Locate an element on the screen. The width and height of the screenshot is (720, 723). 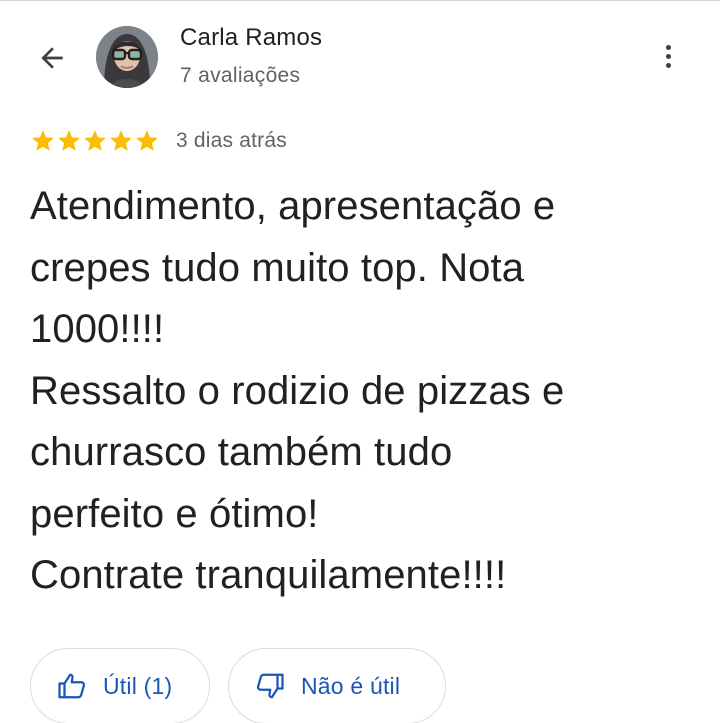
avatar-image is located at coordinates (127, 57).